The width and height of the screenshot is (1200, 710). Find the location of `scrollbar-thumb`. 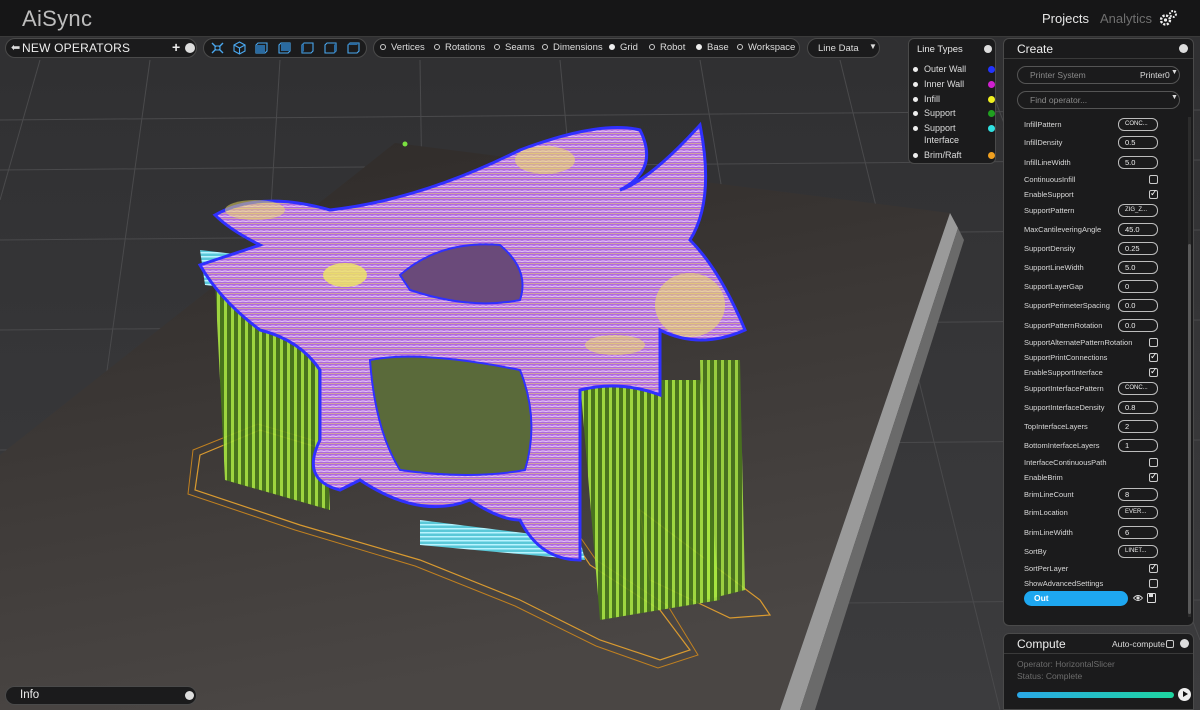

scrollbar-thumb is located at coordinates (1189, 429).